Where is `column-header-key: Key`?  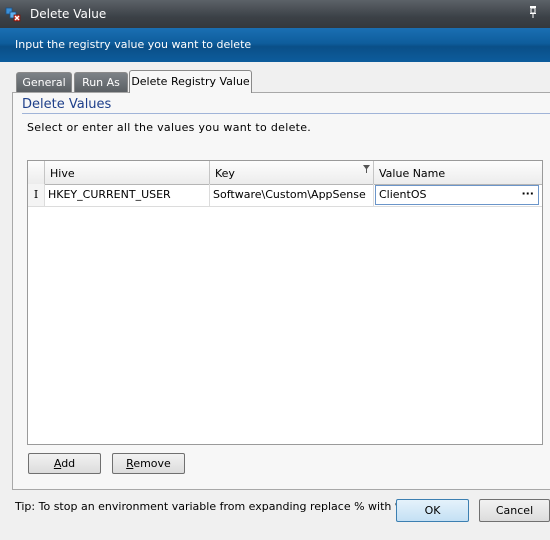
column-header-key: Key is located at coordinates (292, 172).